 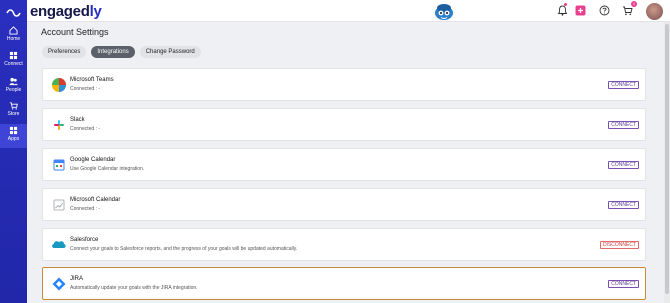 What do you see at coordinates (13, 106) in the screenshot?
I see `store-icon` at bounding box center [13, 106].